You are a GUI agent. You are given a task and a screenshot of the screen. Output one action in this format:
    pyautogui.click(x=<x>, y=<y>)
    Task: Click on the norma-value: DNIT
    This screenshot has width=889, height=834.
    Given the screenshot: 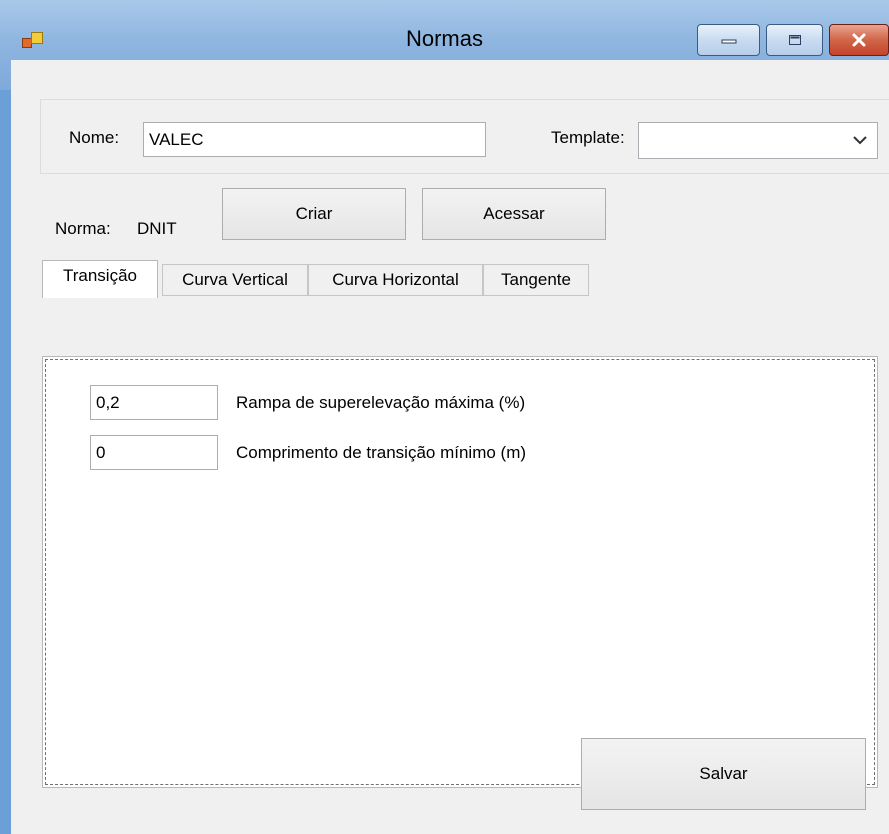 What is the action you would take?
    pyautogui.click(x=157, y=228)
    